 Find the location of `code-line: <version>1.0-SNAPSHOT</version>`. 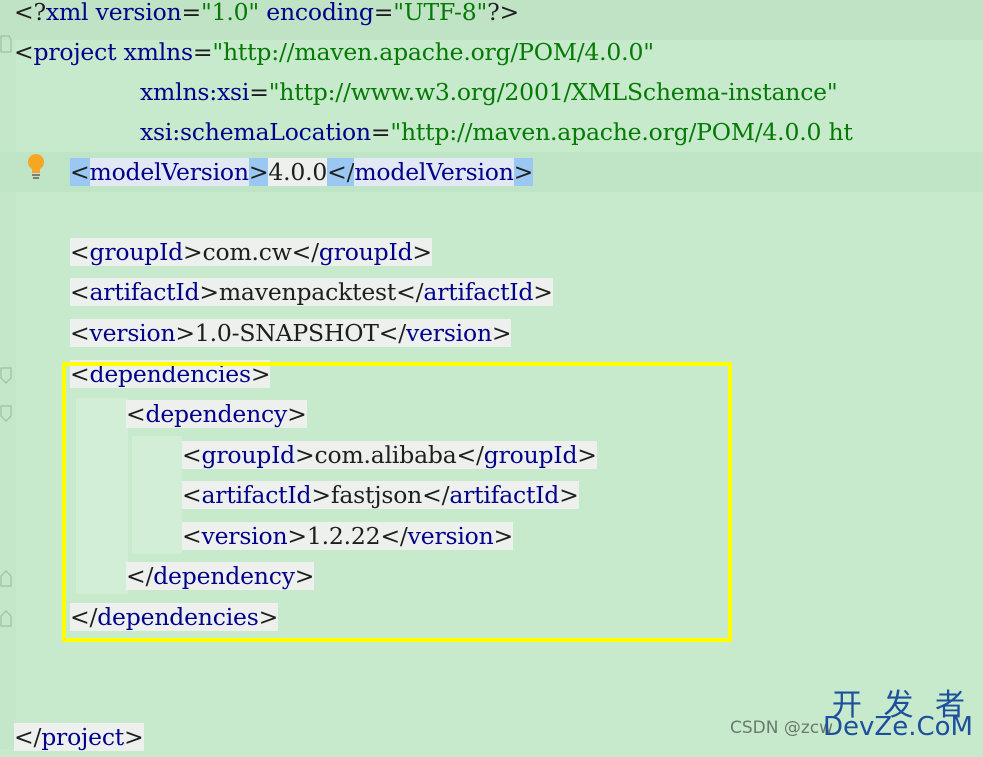

code-line: <version>1.0-SNAPSHOT</version> is located at coordinates (291, 333).